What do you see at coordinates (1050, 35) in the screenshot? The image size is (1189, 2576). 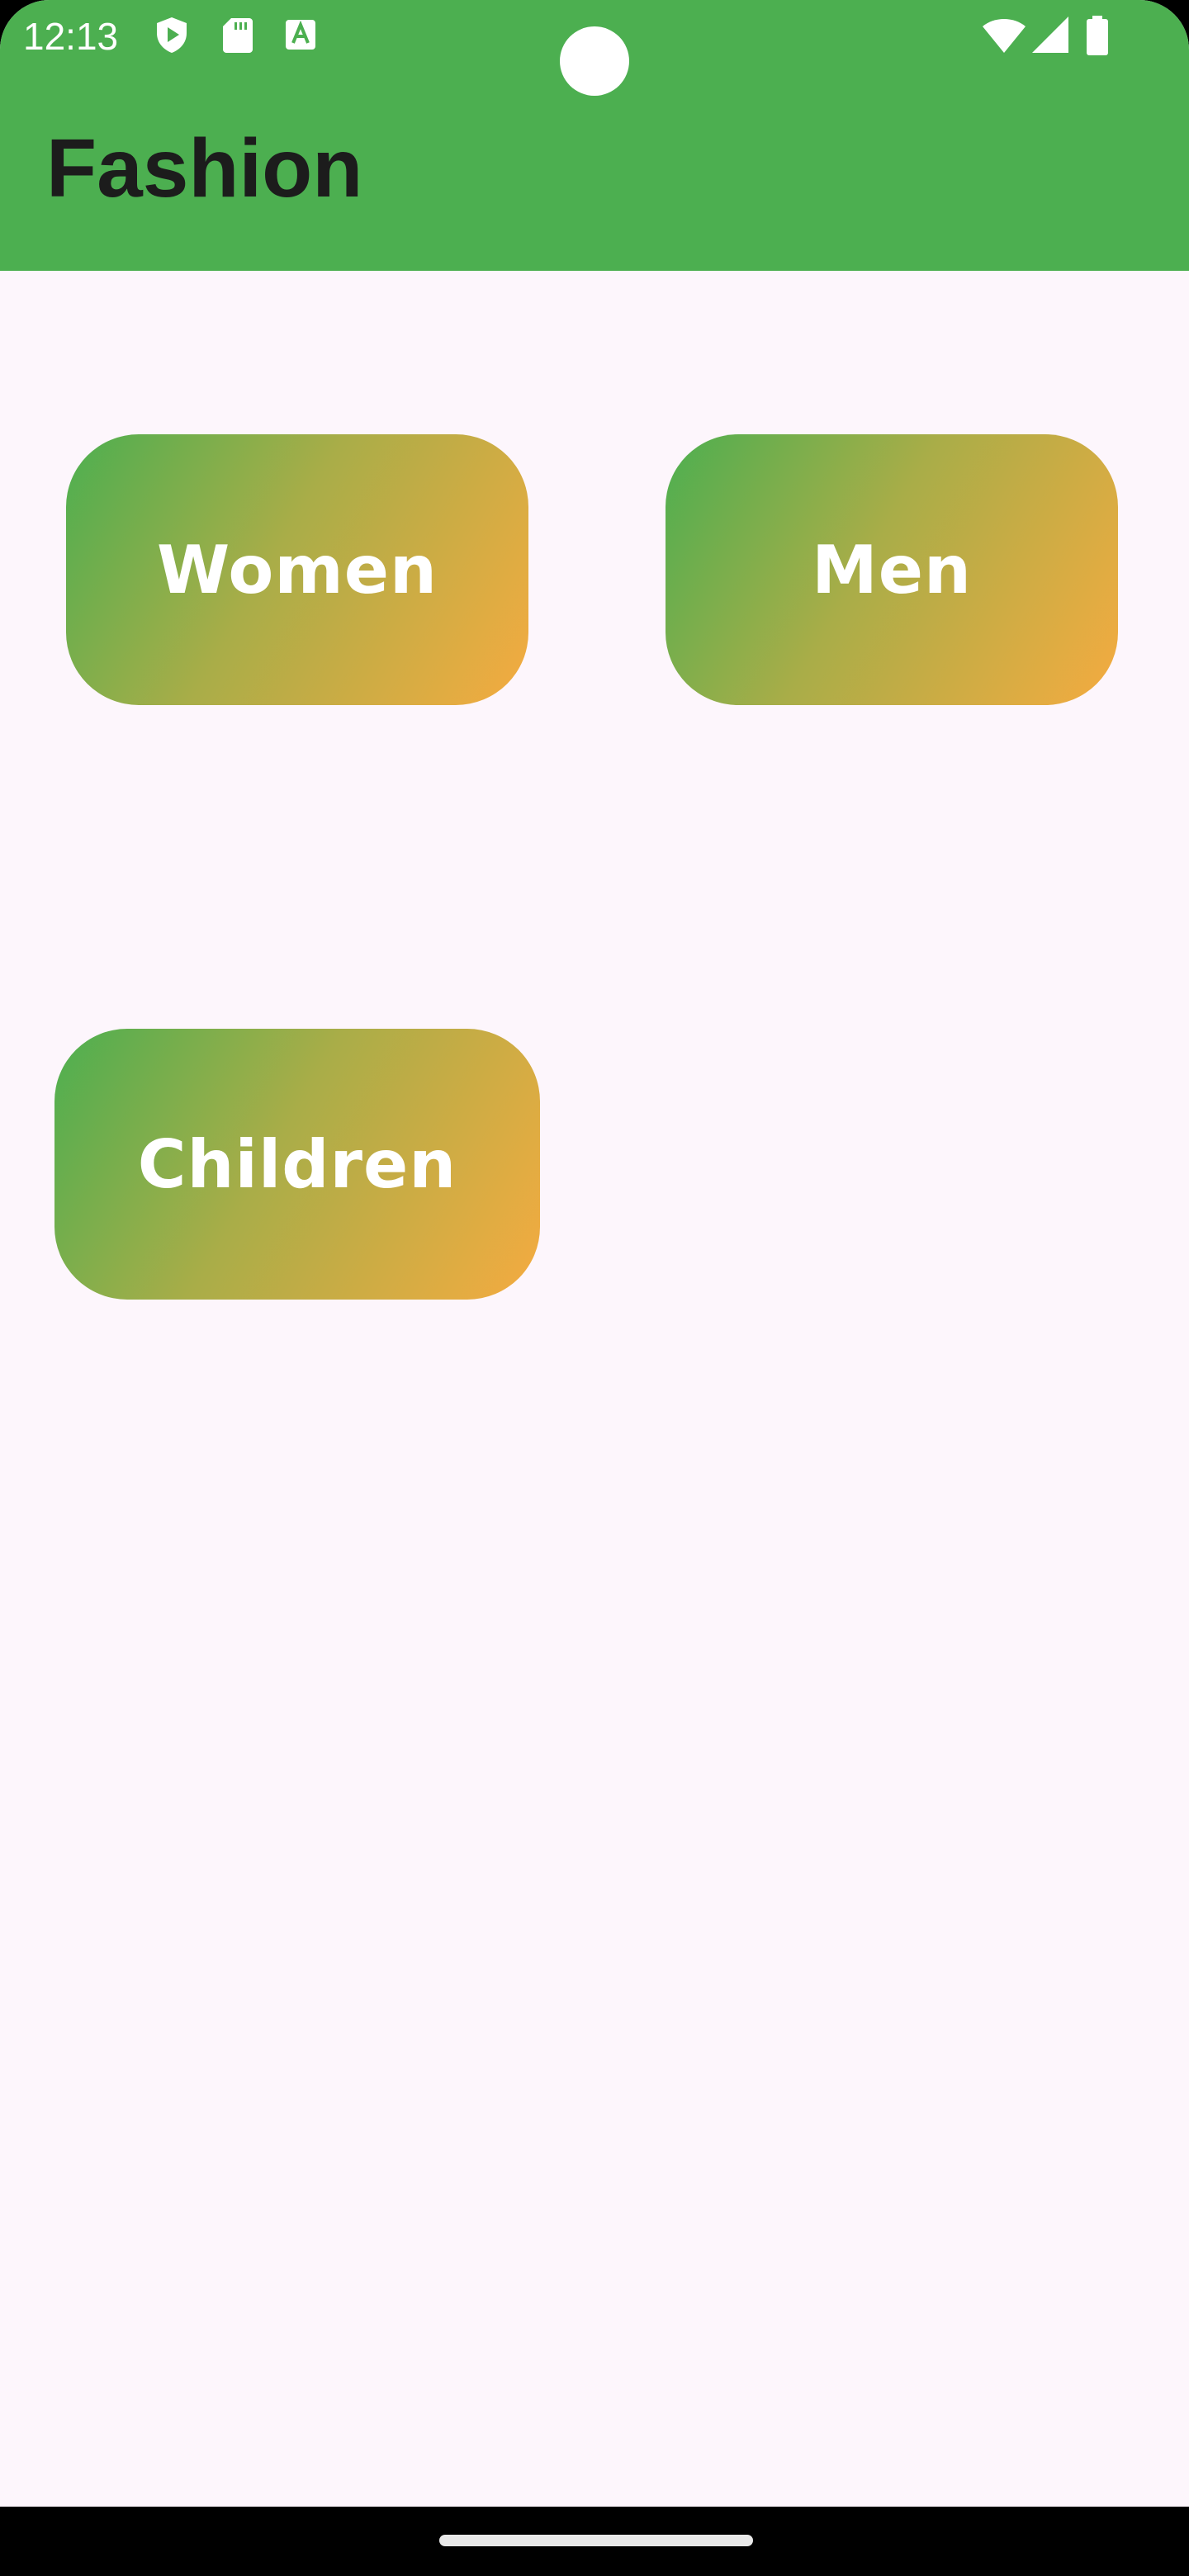 I see `signal-icon` at bounding box center [1050, 35].